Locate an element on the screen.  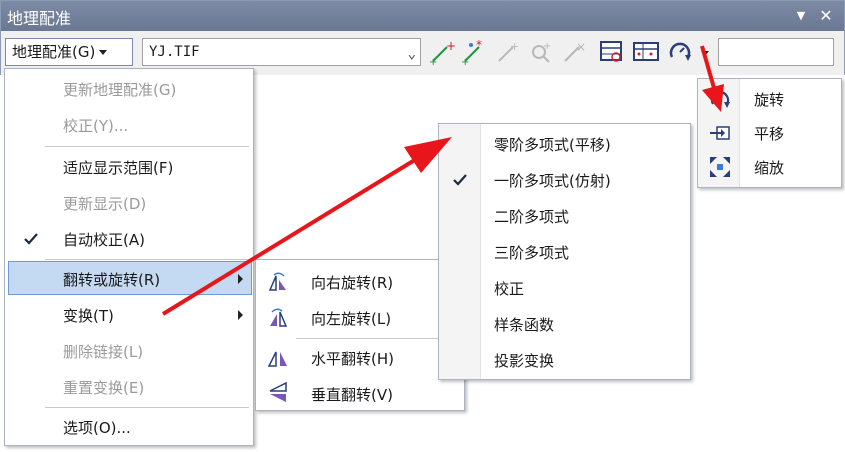
menu-item-rotate-left: 向左旋转(L) is located at coordinates (360, 318).